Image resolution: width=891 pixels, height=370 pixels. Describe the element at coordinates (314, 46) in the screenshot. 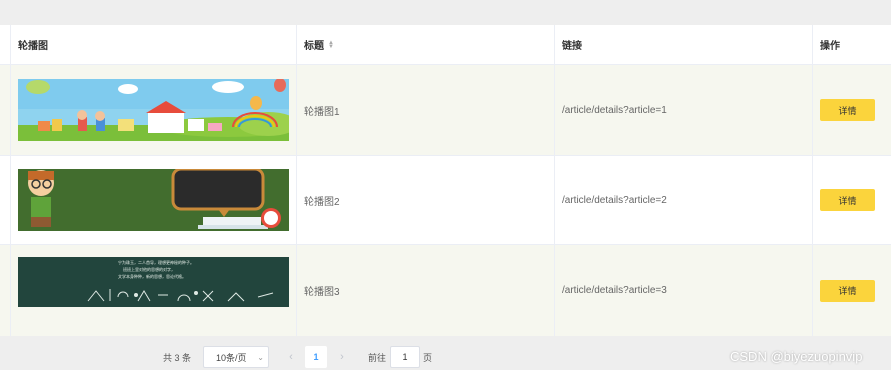

I see `header-title-label: 标题` at that location.